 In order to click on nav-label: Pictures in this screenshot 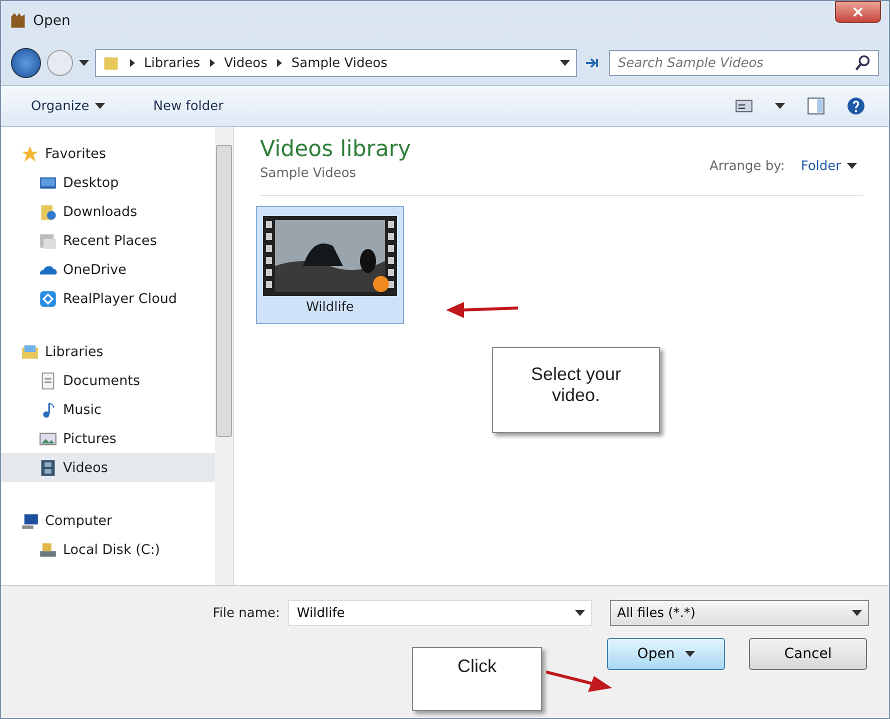, I will do `click(89, 438)`.